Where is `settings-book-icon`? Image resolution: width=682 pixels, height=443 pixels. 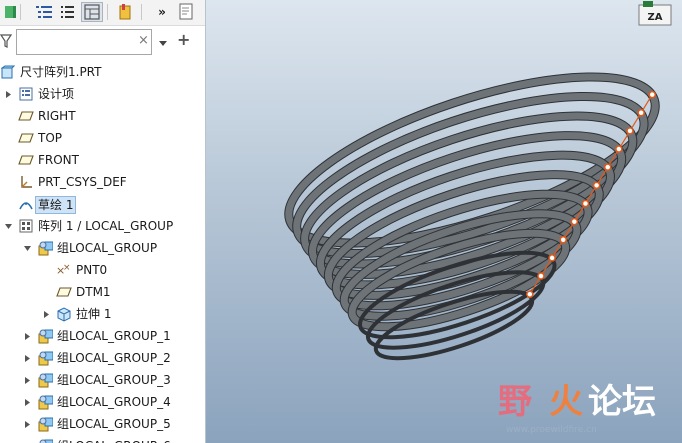
settings-book-icon is located at coordinates (125, 12).